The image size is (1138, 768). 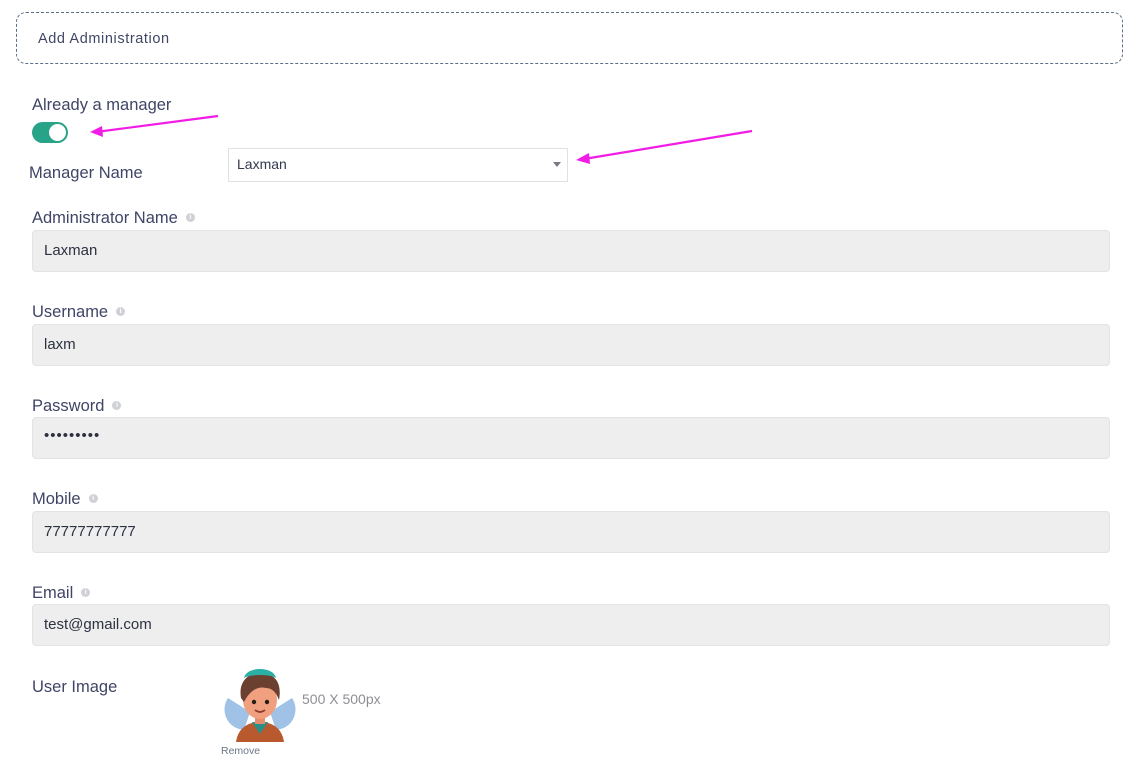 What do you see at coordinates (75, 687) in the screenshot?
I see `user-image-label: User Image` at bounding box center [75, 687].